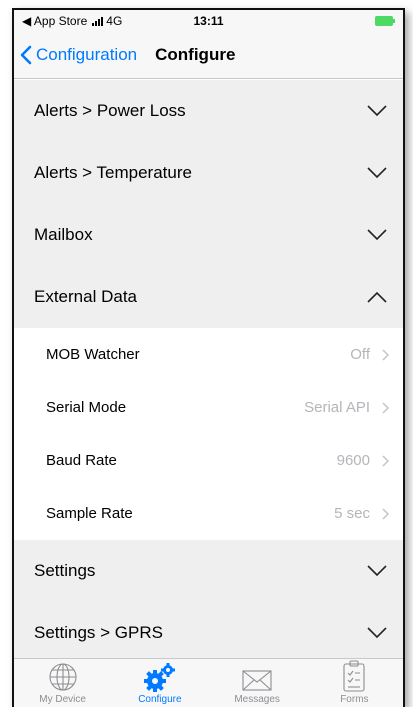  Describe the element at coordinates (110, 110) in the screenshot. I see `section-label: Alerts > Power Loss` at that location.